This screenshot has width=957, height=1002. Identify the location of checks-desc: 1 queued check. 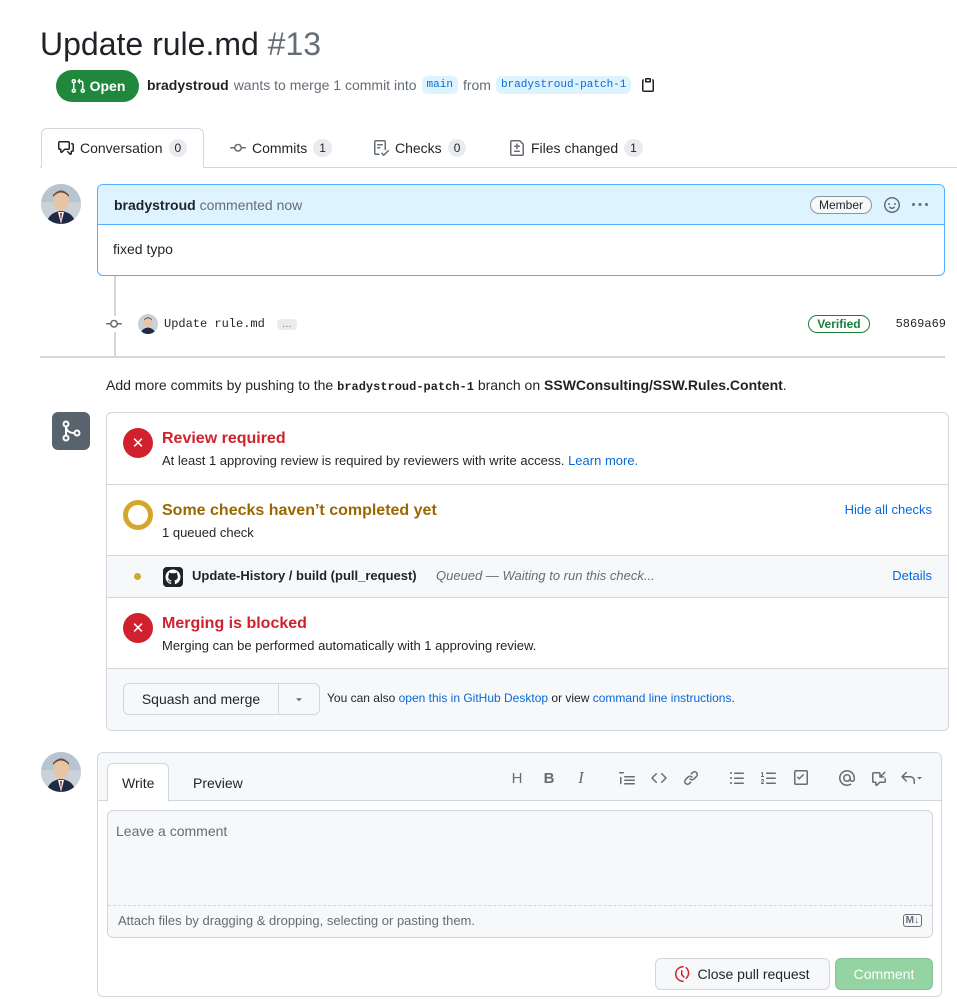
(208, 532).